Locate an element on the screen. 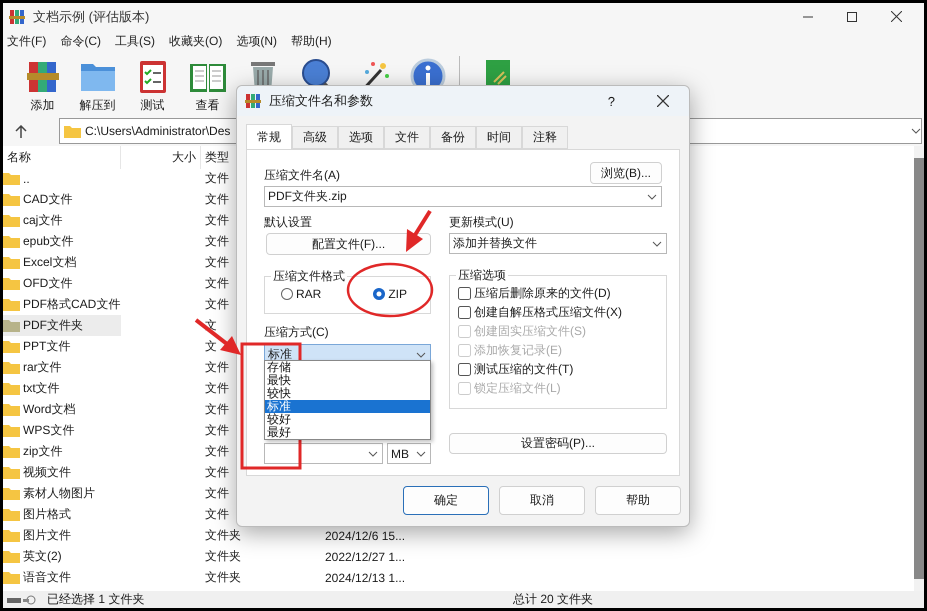 Image resolution: width=927 pixels, height=611 pixels. status-text: 已经选择 1 文件夹 is located at coordinates (96, 599).